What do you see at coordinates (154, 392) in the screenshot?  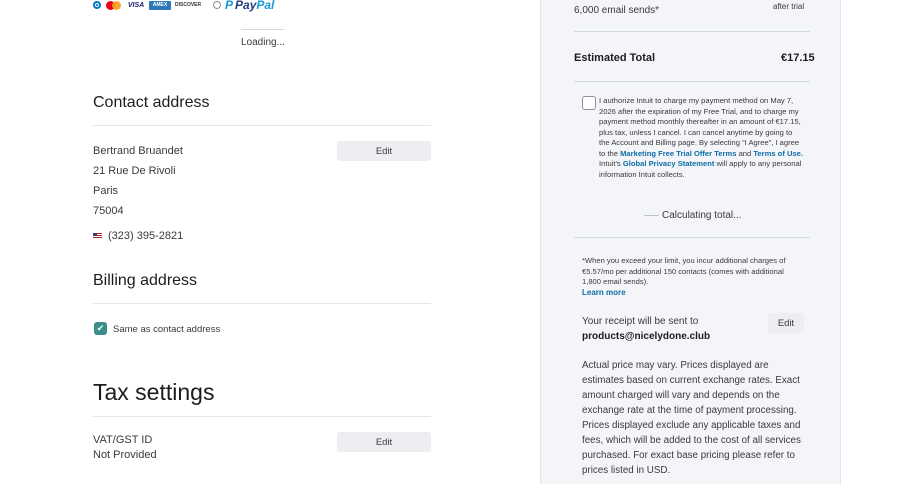 I see `tax-settings-heading: Tax settings` at bounding box center [154, 392].